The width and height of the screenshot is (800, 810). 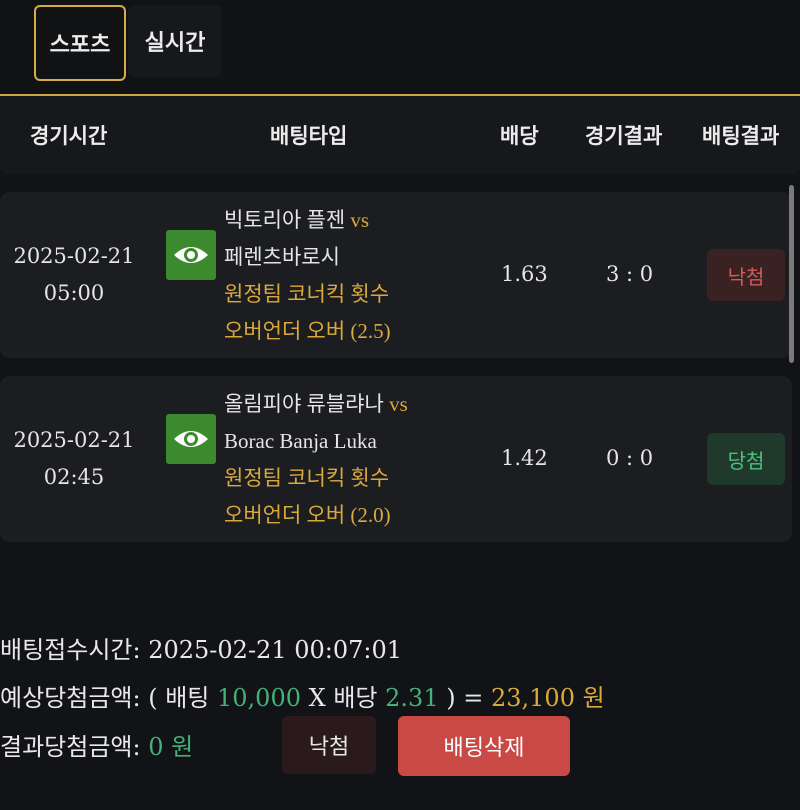 I want to click on header-odds: 배당, so click(x=519, y=136).